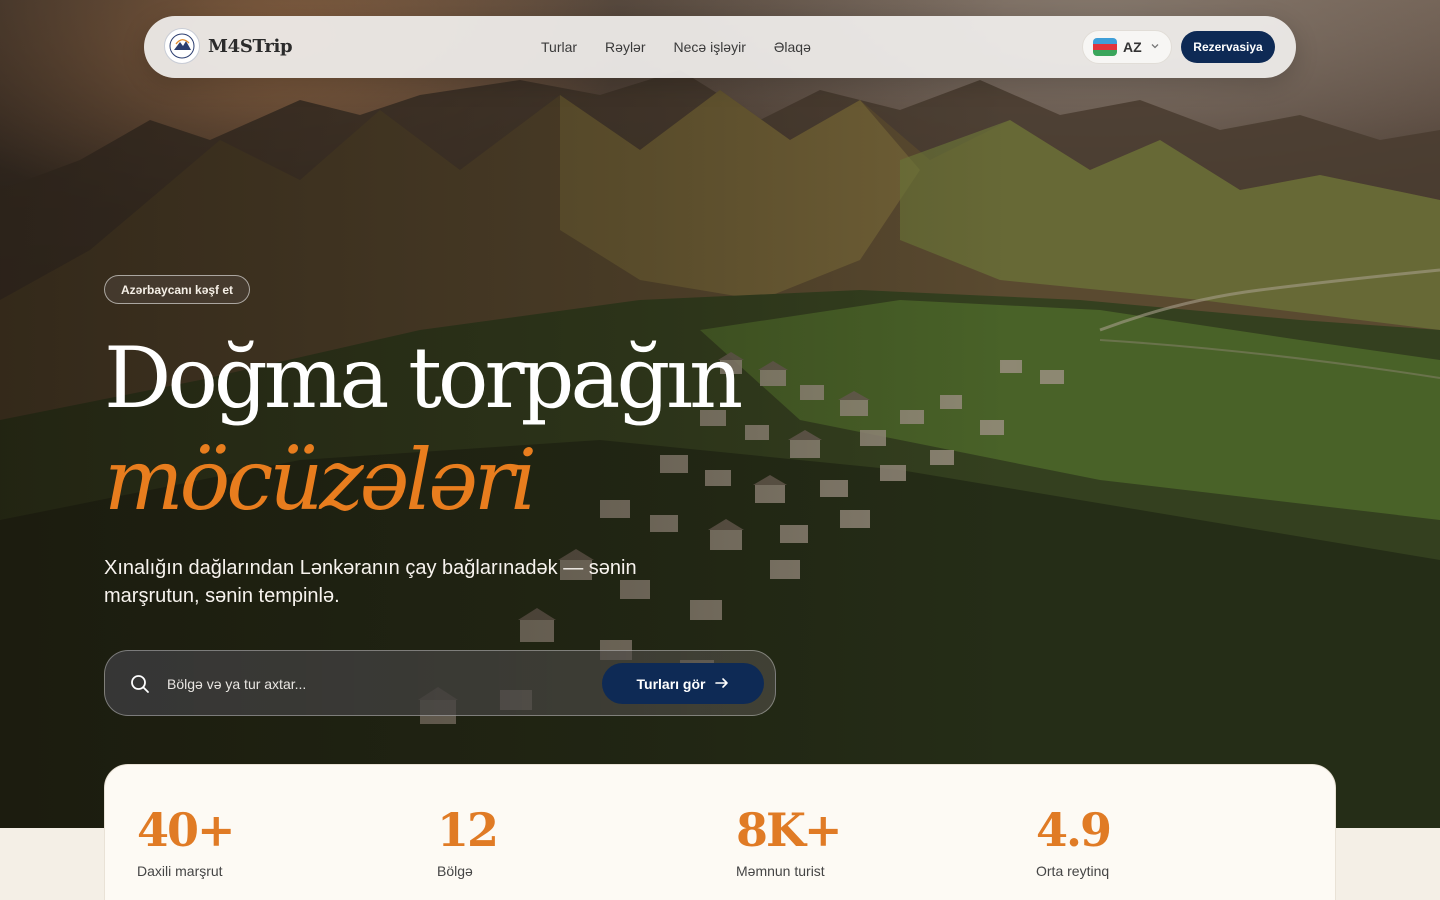 The width and height of the screenshot is (1440, 900). I want to click on stat-tourists: 8K+ Məmnun turist, so click(789, 841).